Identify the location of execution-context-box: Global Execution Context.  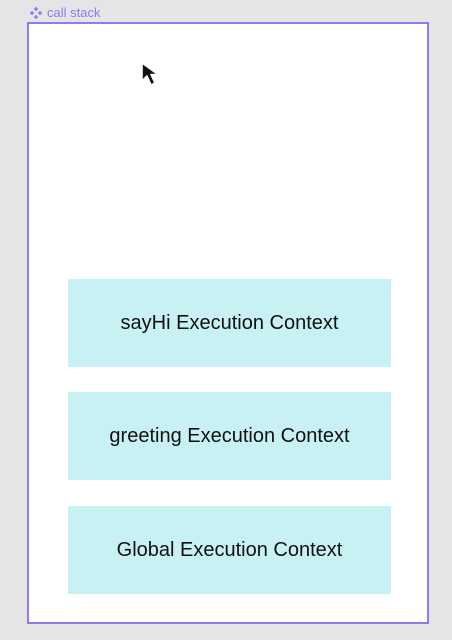
(229, 550).